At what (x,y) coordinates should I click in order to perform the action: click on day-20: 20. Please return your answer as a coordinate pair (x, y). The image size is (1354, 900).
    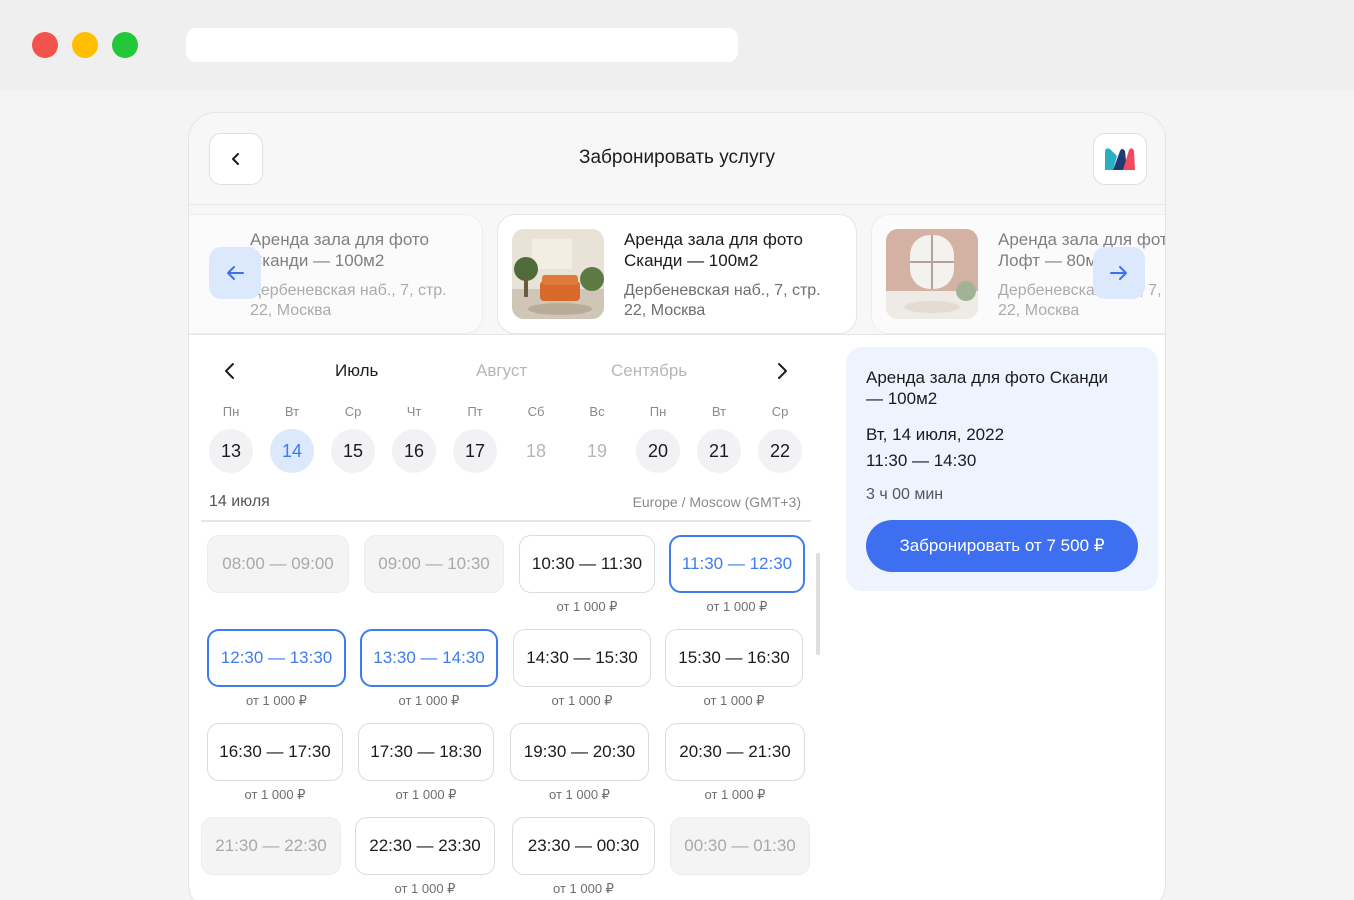
    Looking at the image, I should click on (658, 451).